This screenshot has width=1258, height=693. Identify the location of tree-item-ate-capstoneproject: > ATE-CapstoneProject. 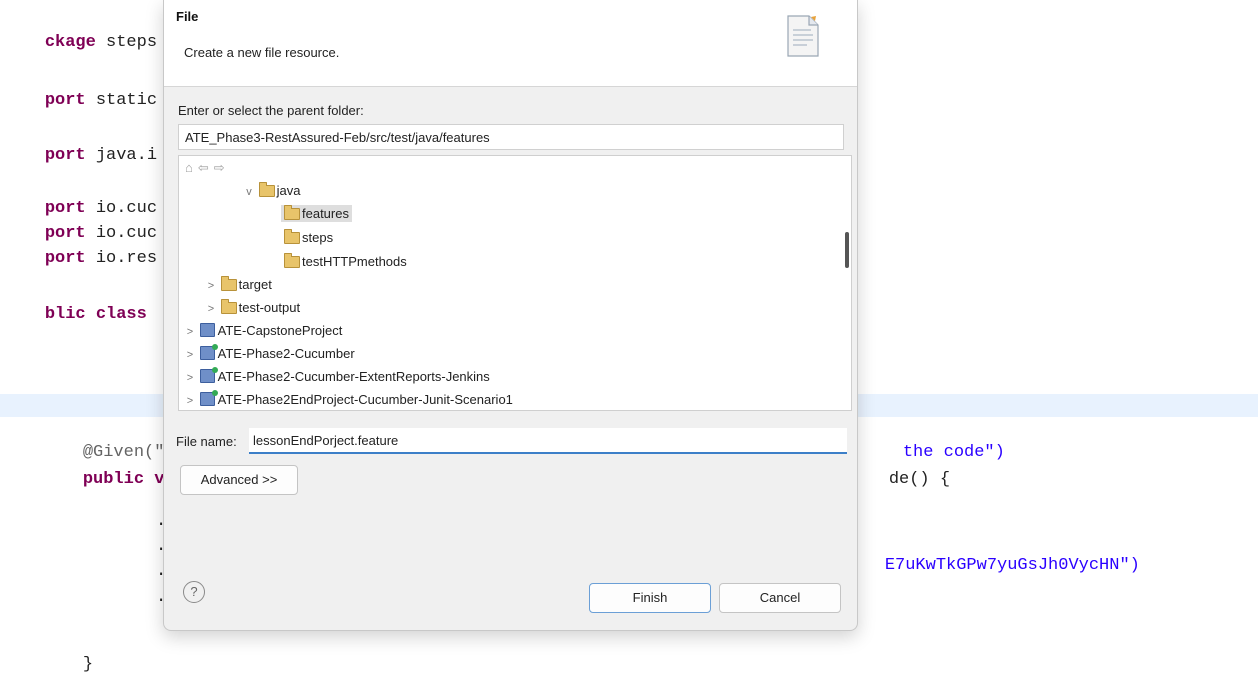
(263, 331).